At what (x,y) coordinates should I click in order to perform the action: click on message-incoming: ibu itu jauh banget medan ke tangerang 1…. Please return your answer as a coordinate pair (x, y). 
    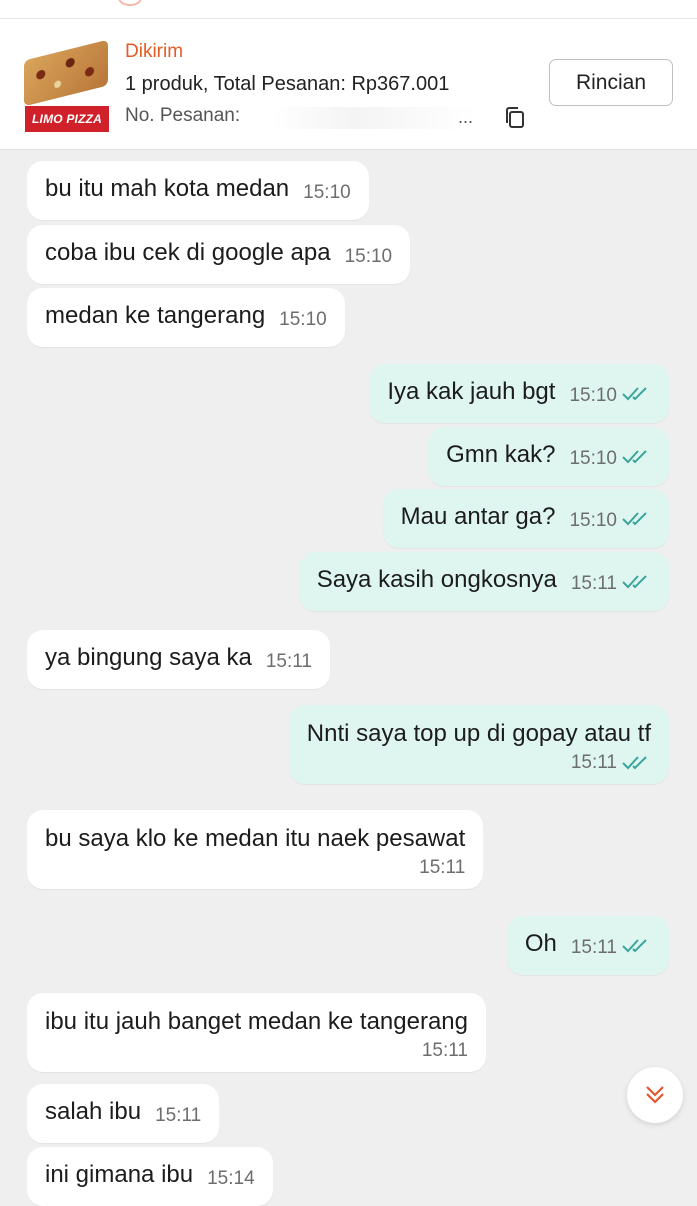
    Looking at the image, I should click on (256, 1032).